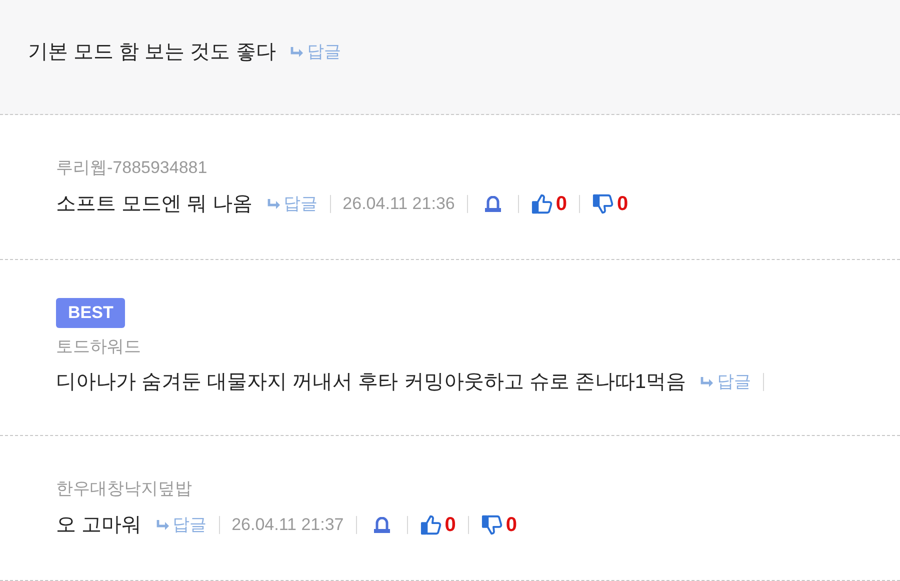 The height and width of the screenshot is (581, 900). Describe the element at coordinates (98, 347) in the screenshot. I see `comment-author: 토드하워드` at that location.